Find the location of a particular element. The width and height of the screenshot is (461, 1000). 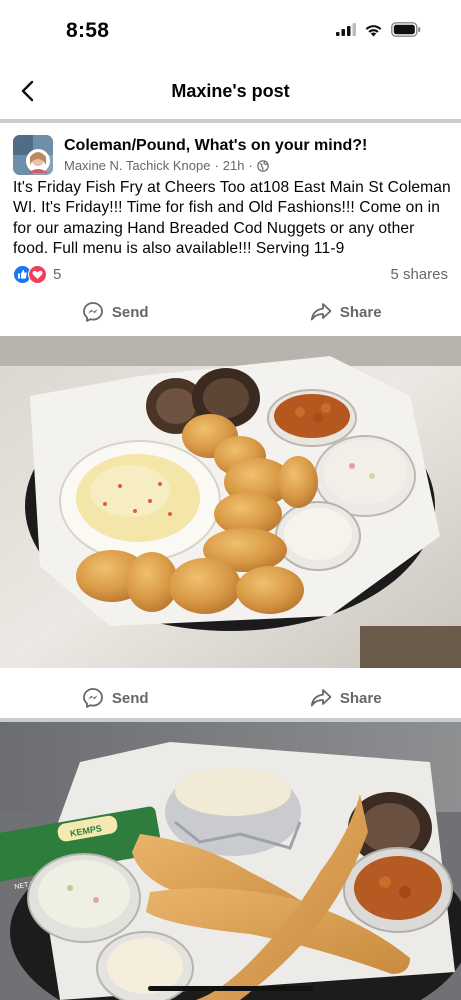

reactions-summary: 5 is located at coordinates (37, 274).